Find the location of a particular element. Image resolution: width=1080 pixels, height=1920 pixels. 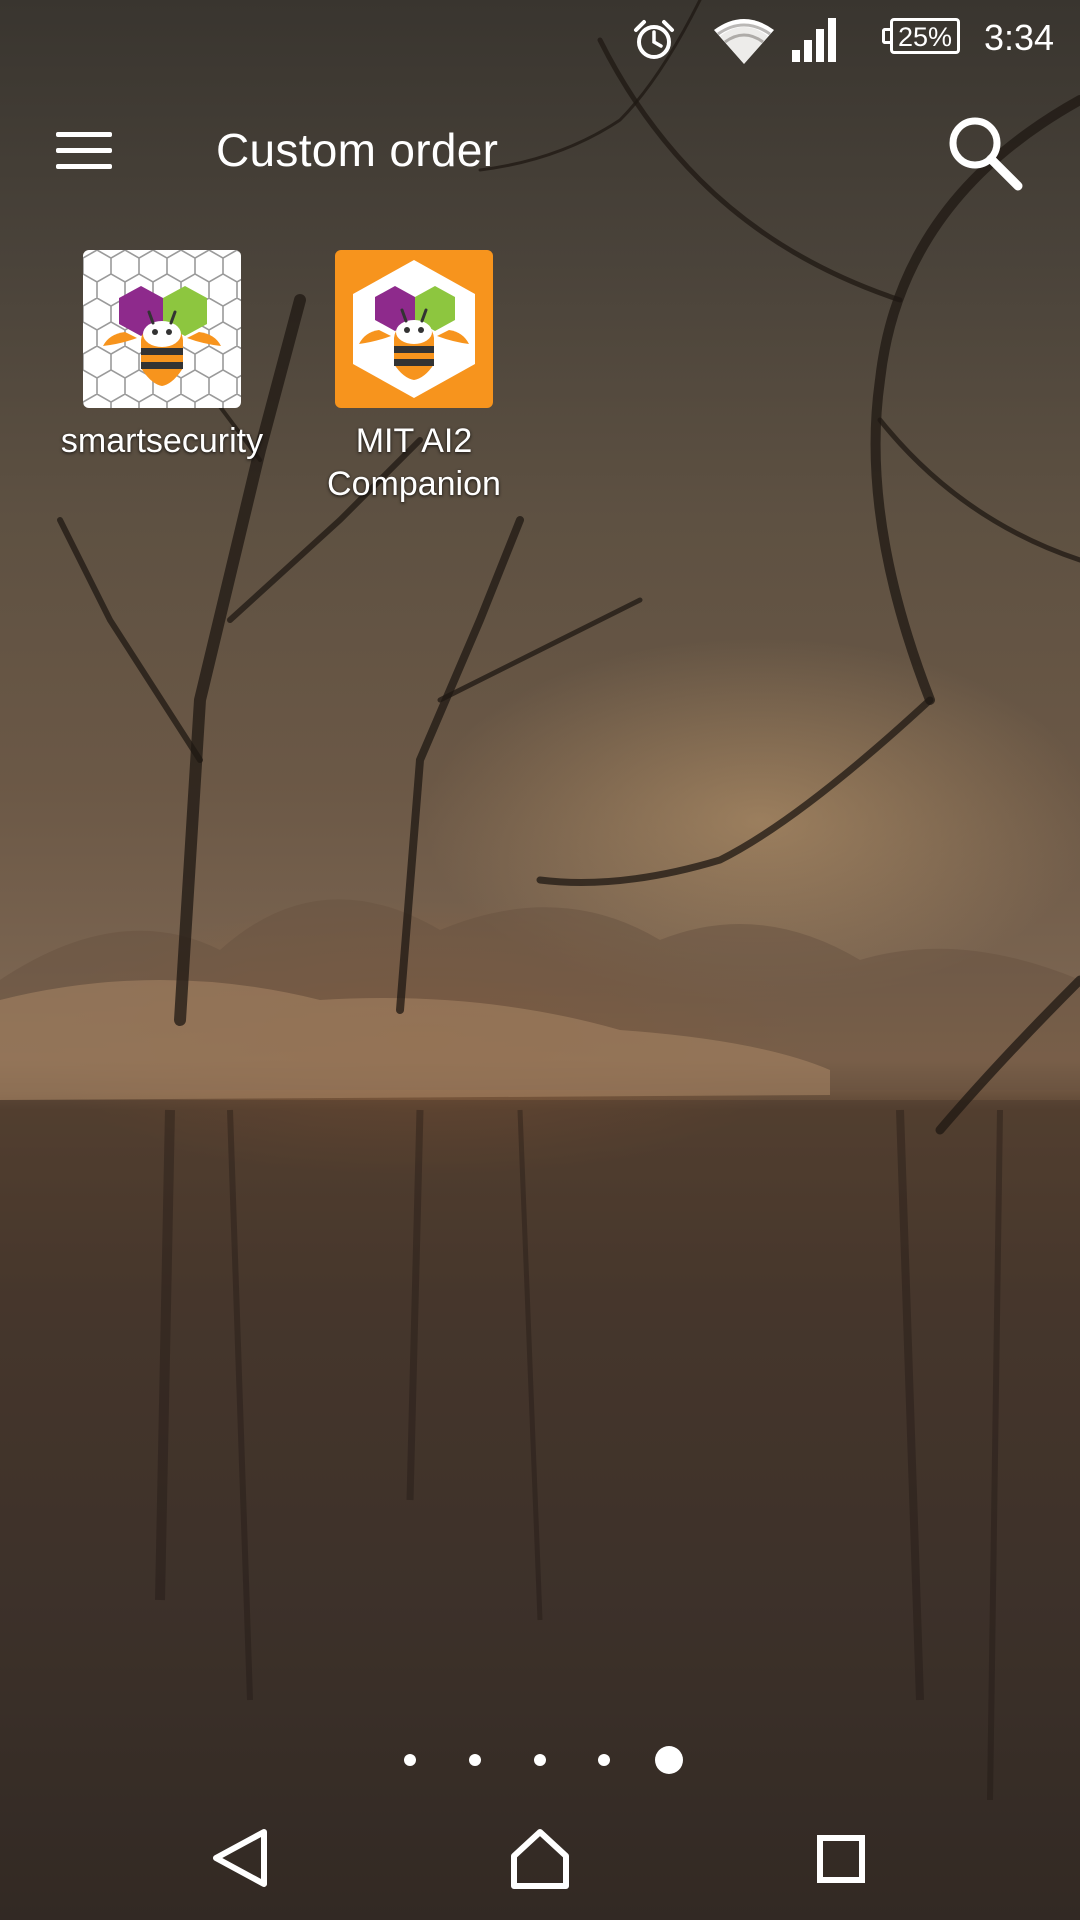

app-shortcut-mit-ai2-companion: MIT AI2 Companion is located at coordinates (414, 378).